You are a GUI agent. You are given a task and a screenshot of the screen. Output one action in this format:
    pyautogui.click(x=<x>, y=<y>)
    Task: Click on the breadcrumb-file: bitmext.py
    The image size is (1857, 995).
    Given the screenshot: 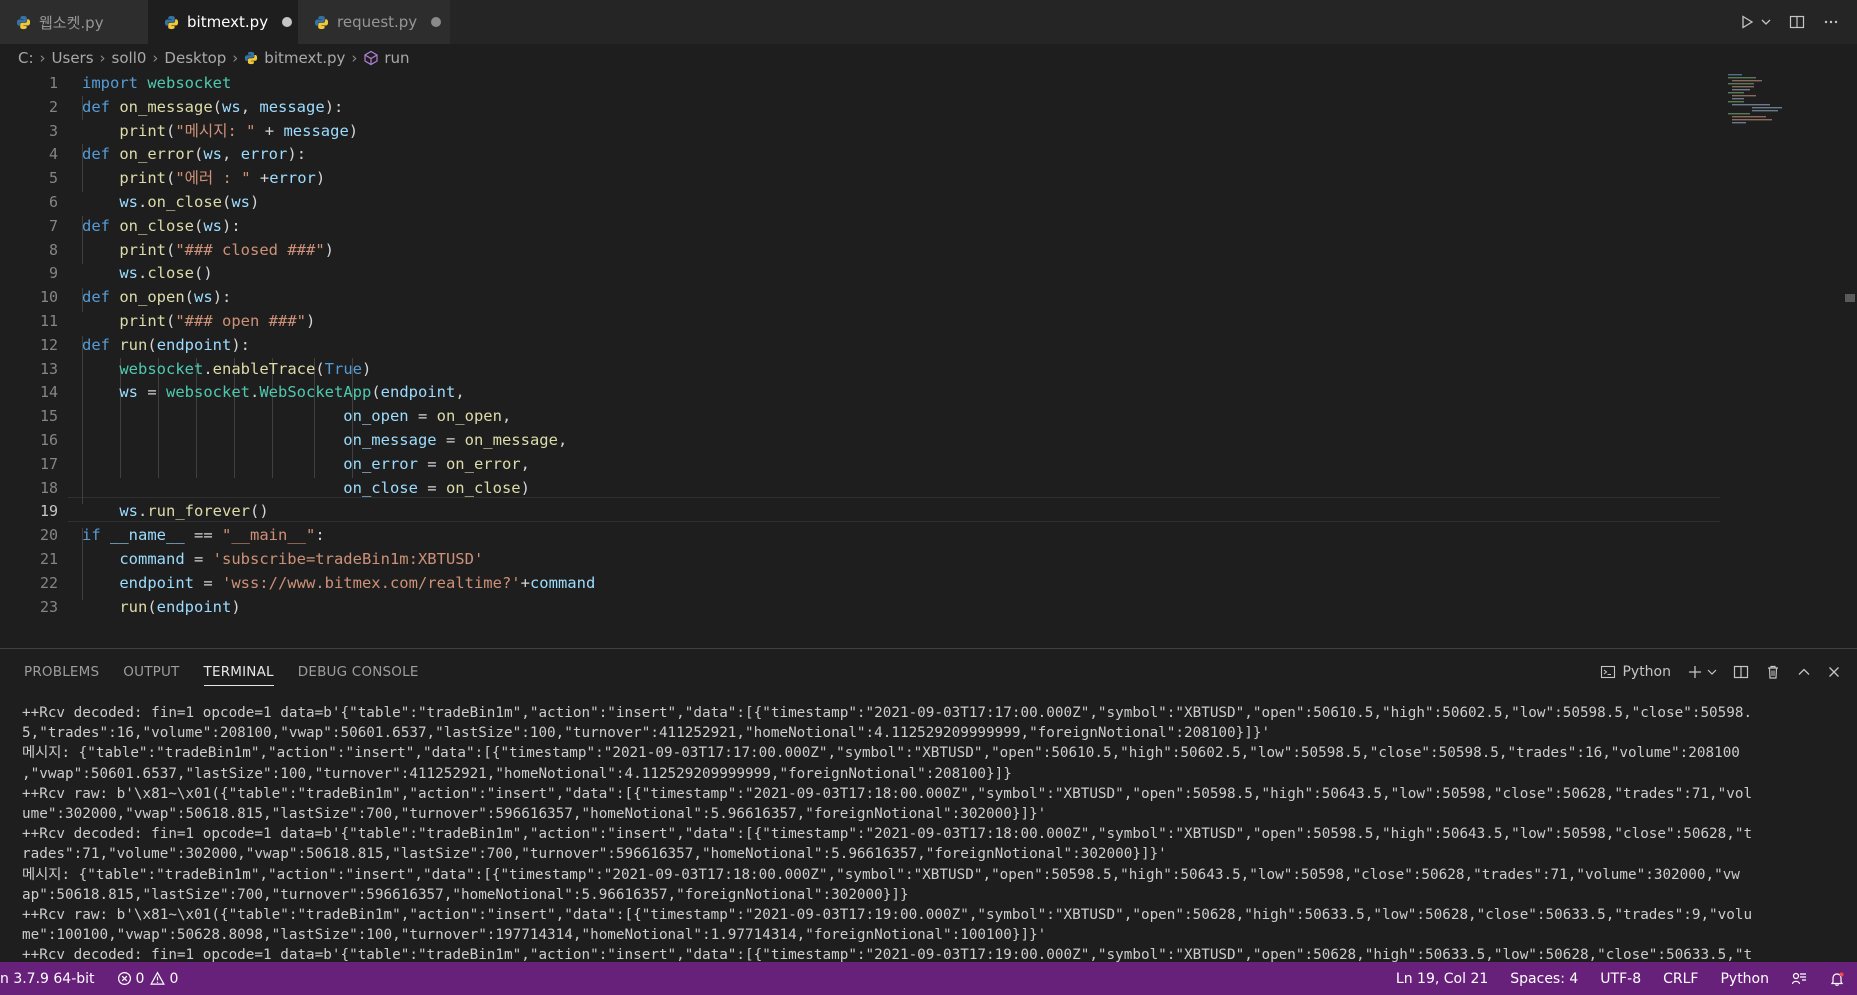 What is the action you would take?
    pyautogui.click(x=294, y=58)
    